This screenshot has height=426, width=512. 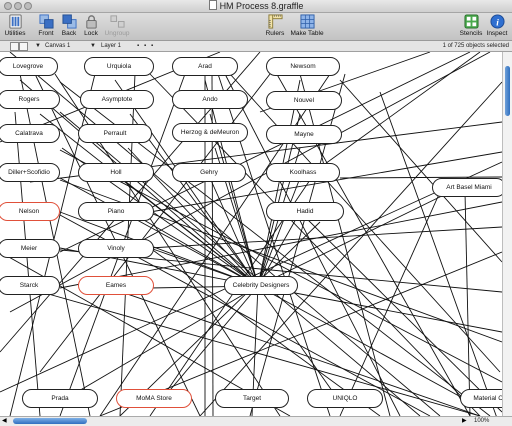 I want to click on layer-menu-icon: ▼, so click(x=93, y=46).